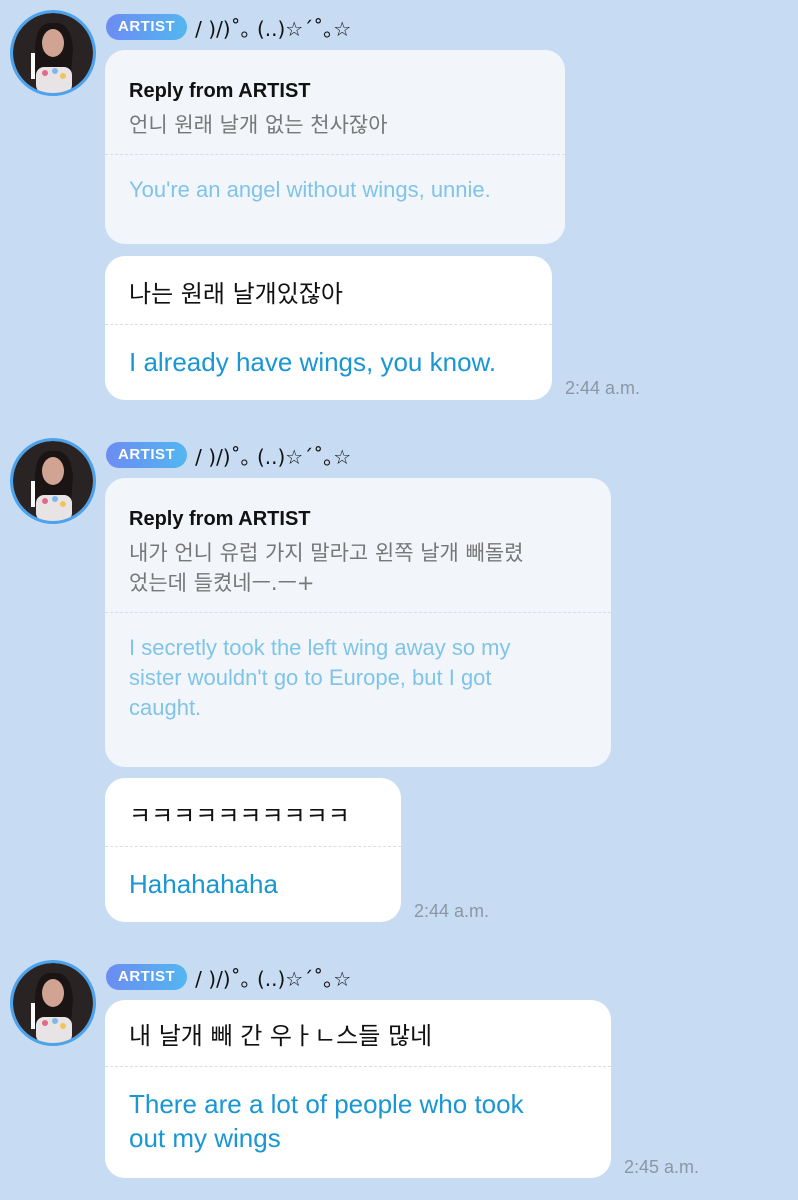 The width and height of the screenshot is (798, 1200). What do you see at coordinates (326, 553) in the screenshot?
I see `reply-original-text-line-1: 내가 언니 유럽 가지 말라고 왼쪽 날개 빼돌렸` at bounding box center [326, 553].